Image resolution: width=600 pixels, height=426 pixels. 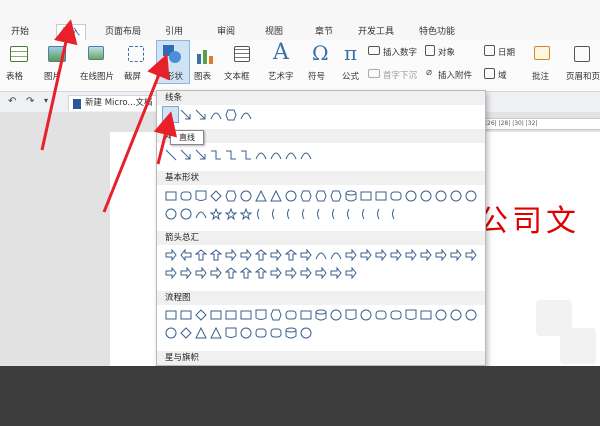 I want to click on tab-page-layout: 页面布局, so click(x=123, y=32).